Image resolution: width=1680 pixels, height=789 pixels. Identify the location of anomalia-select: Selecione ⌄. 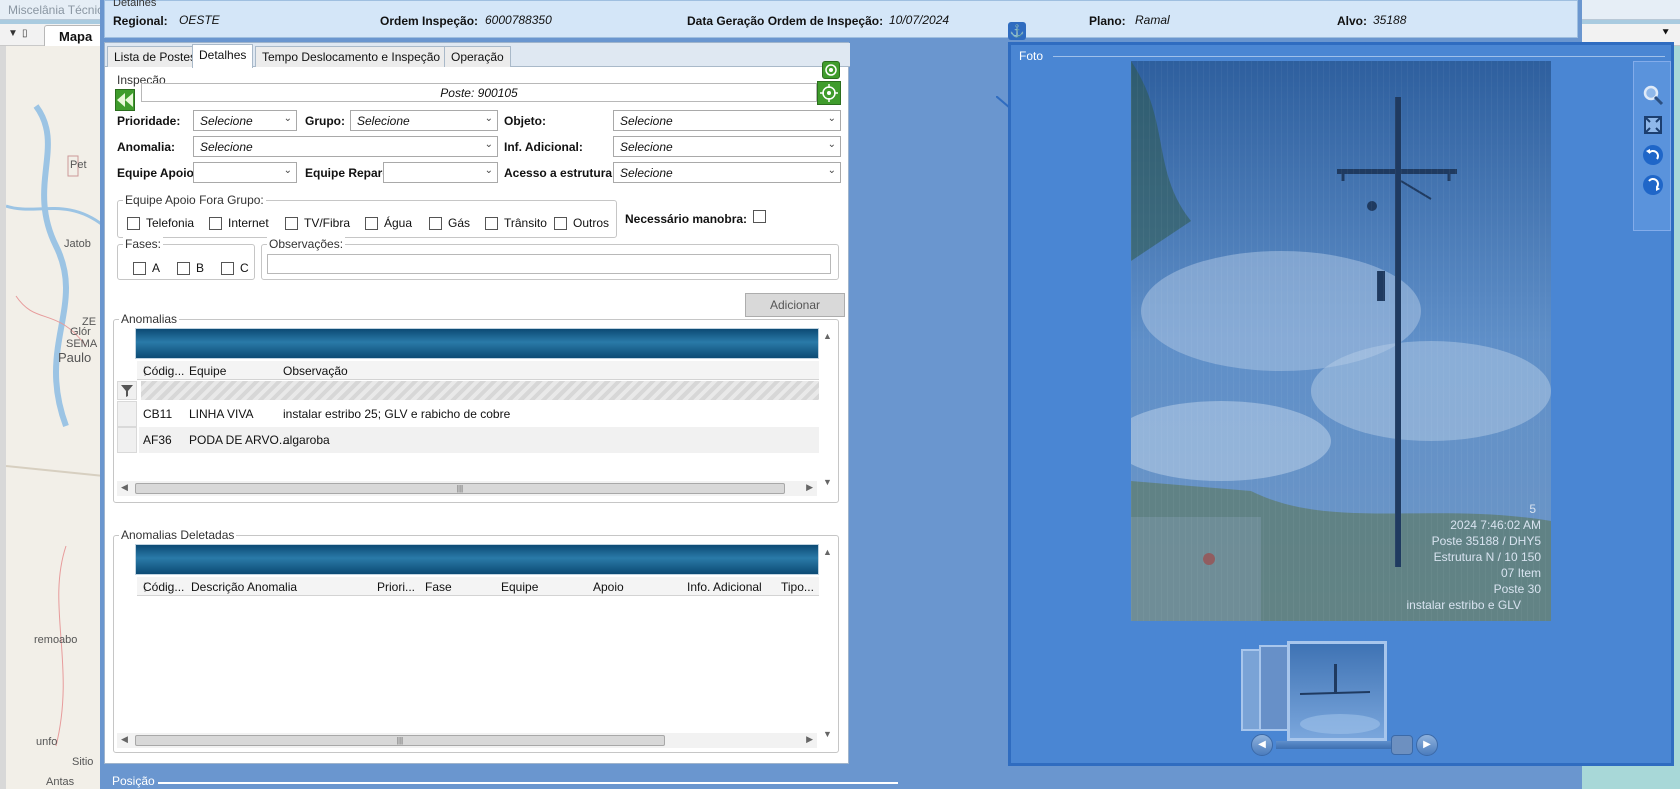
(345, 146).